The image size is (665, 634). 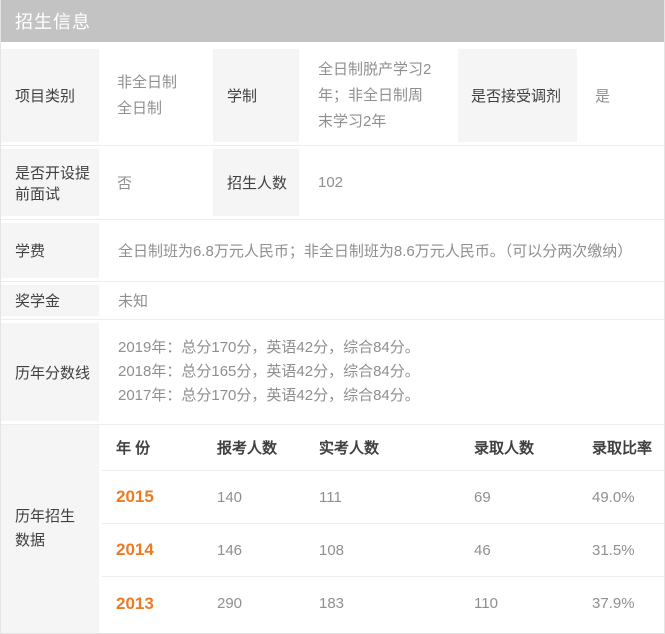 What do you see at coordinates (269, 371) in the screenshot?
I see `score-line-2018: 2018年：总分165分，英语42分，综合84分。` at bounding box center [269, 371].